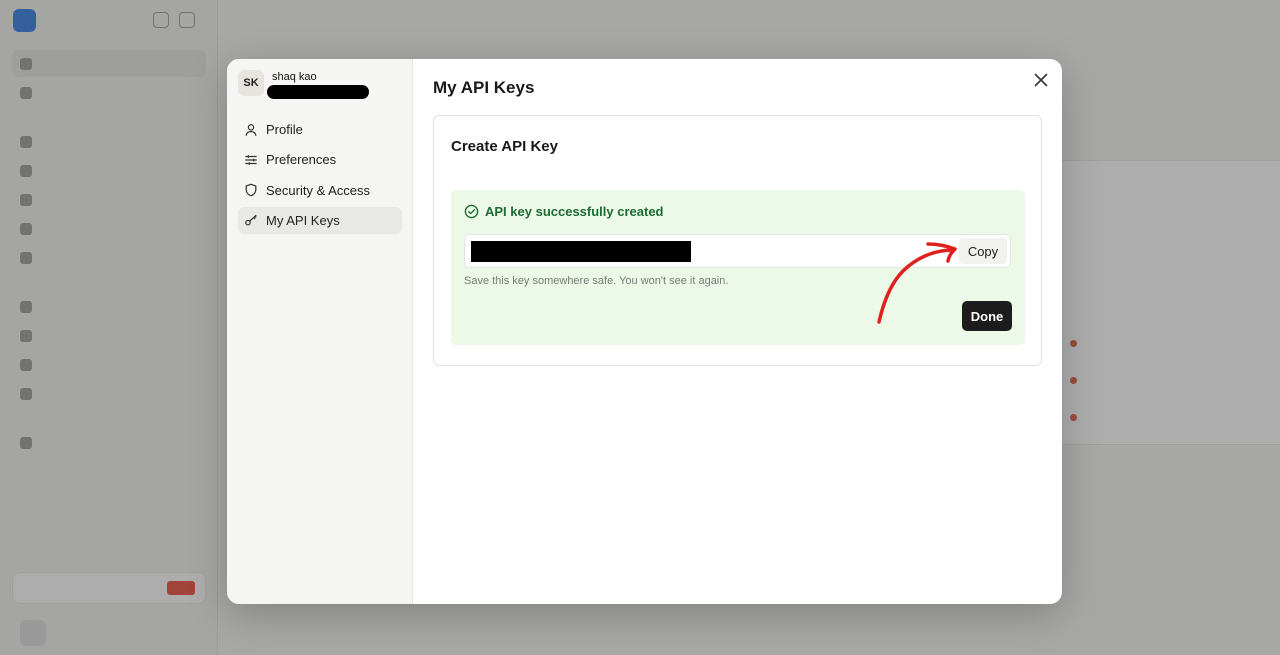  I want to click on page-title: My API Keys, so click(484, 87).